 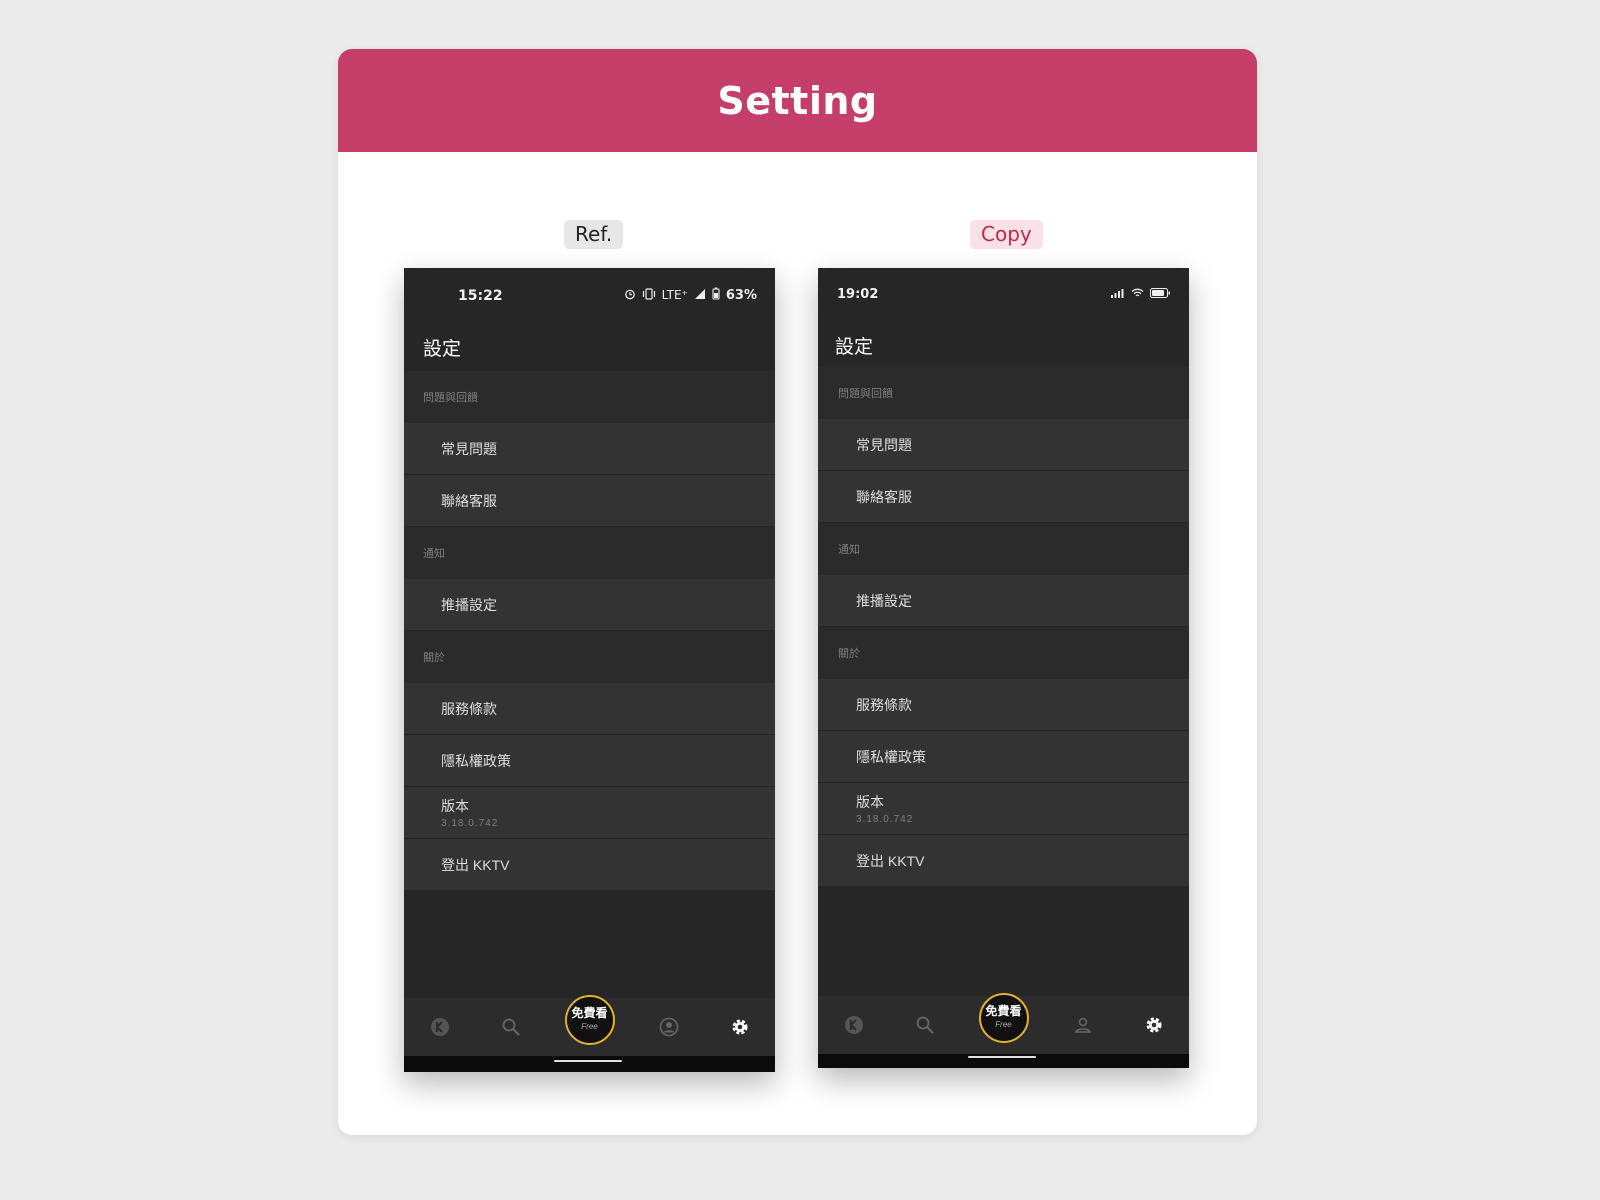 I want to click on status-icons, so click(x=1141, y=294).